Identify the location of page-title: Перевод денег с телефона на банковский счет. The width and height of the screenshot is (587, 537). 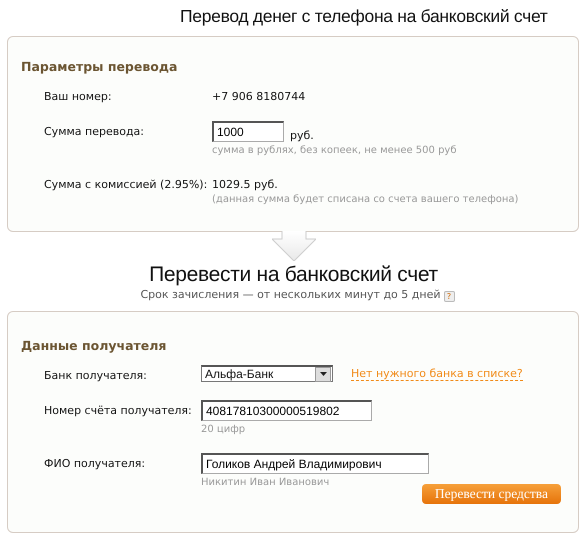
(364, 16).